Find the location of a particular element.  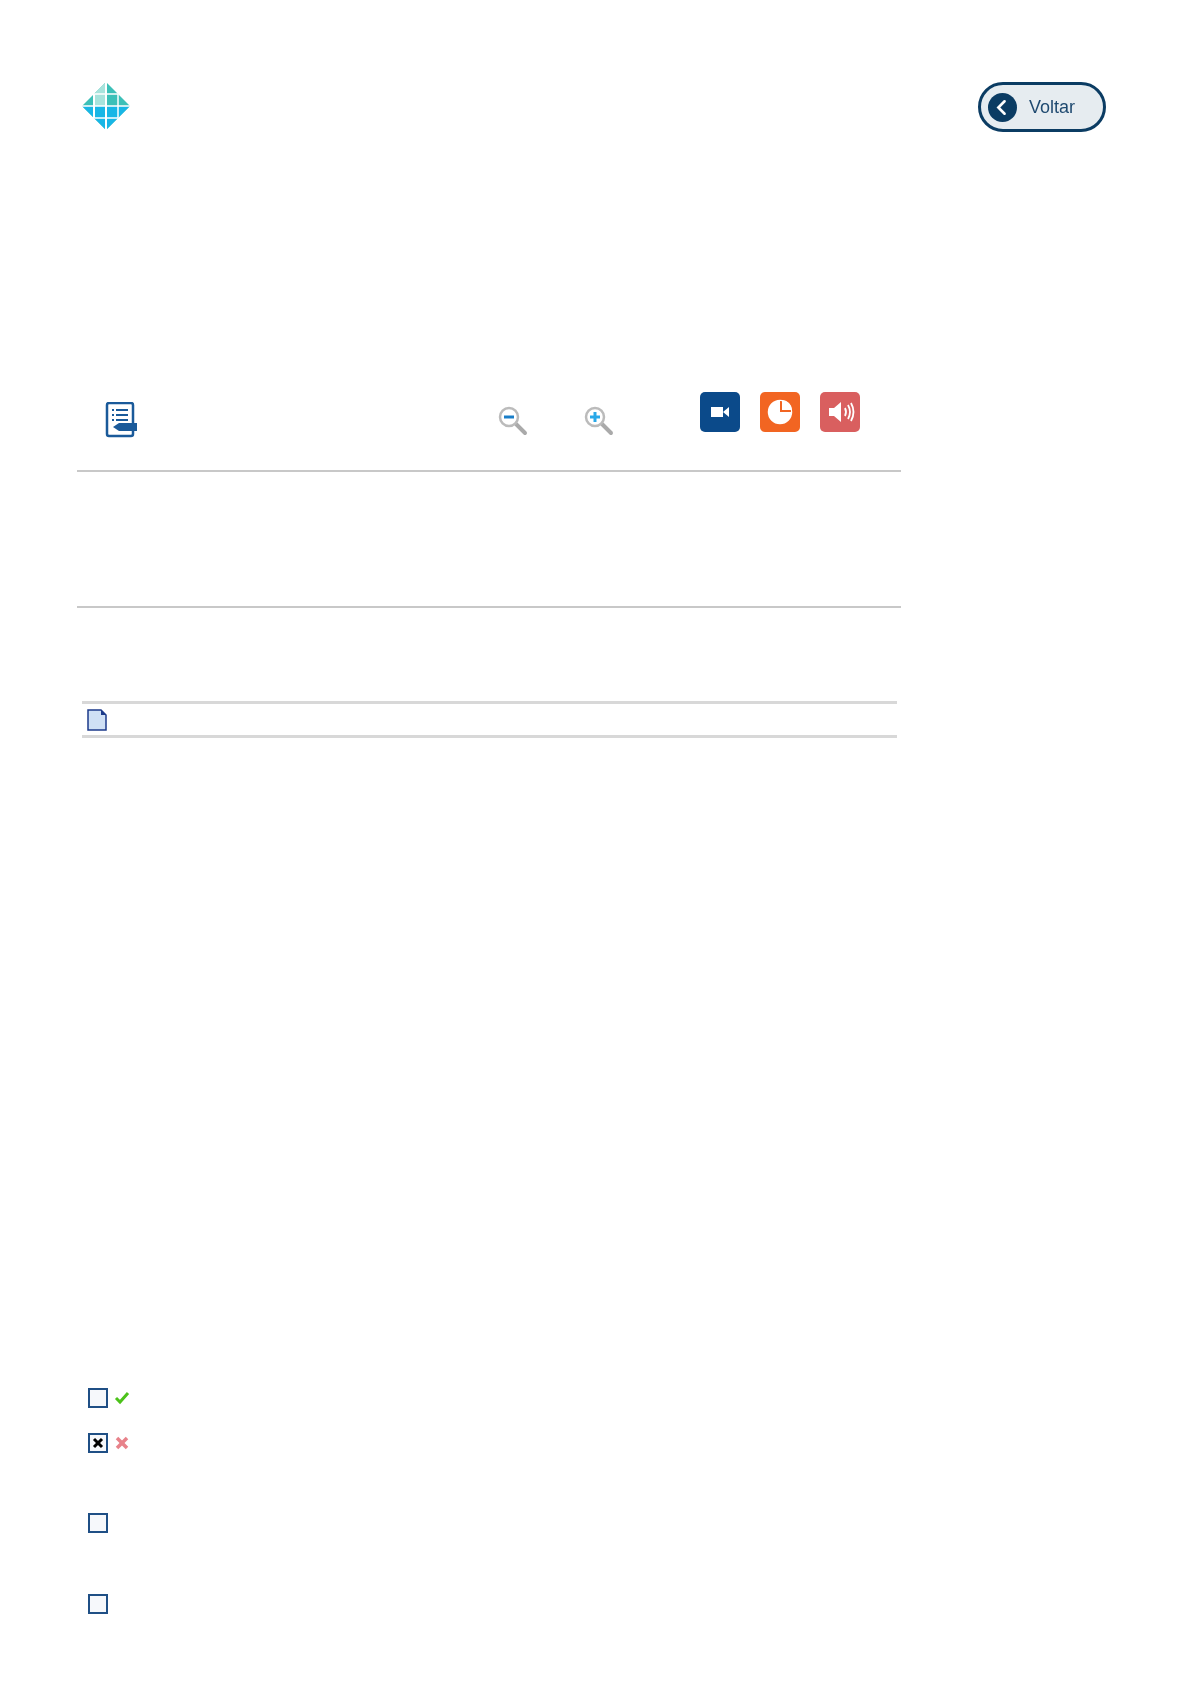

list-document-icon is located at coordinates (122, 420).